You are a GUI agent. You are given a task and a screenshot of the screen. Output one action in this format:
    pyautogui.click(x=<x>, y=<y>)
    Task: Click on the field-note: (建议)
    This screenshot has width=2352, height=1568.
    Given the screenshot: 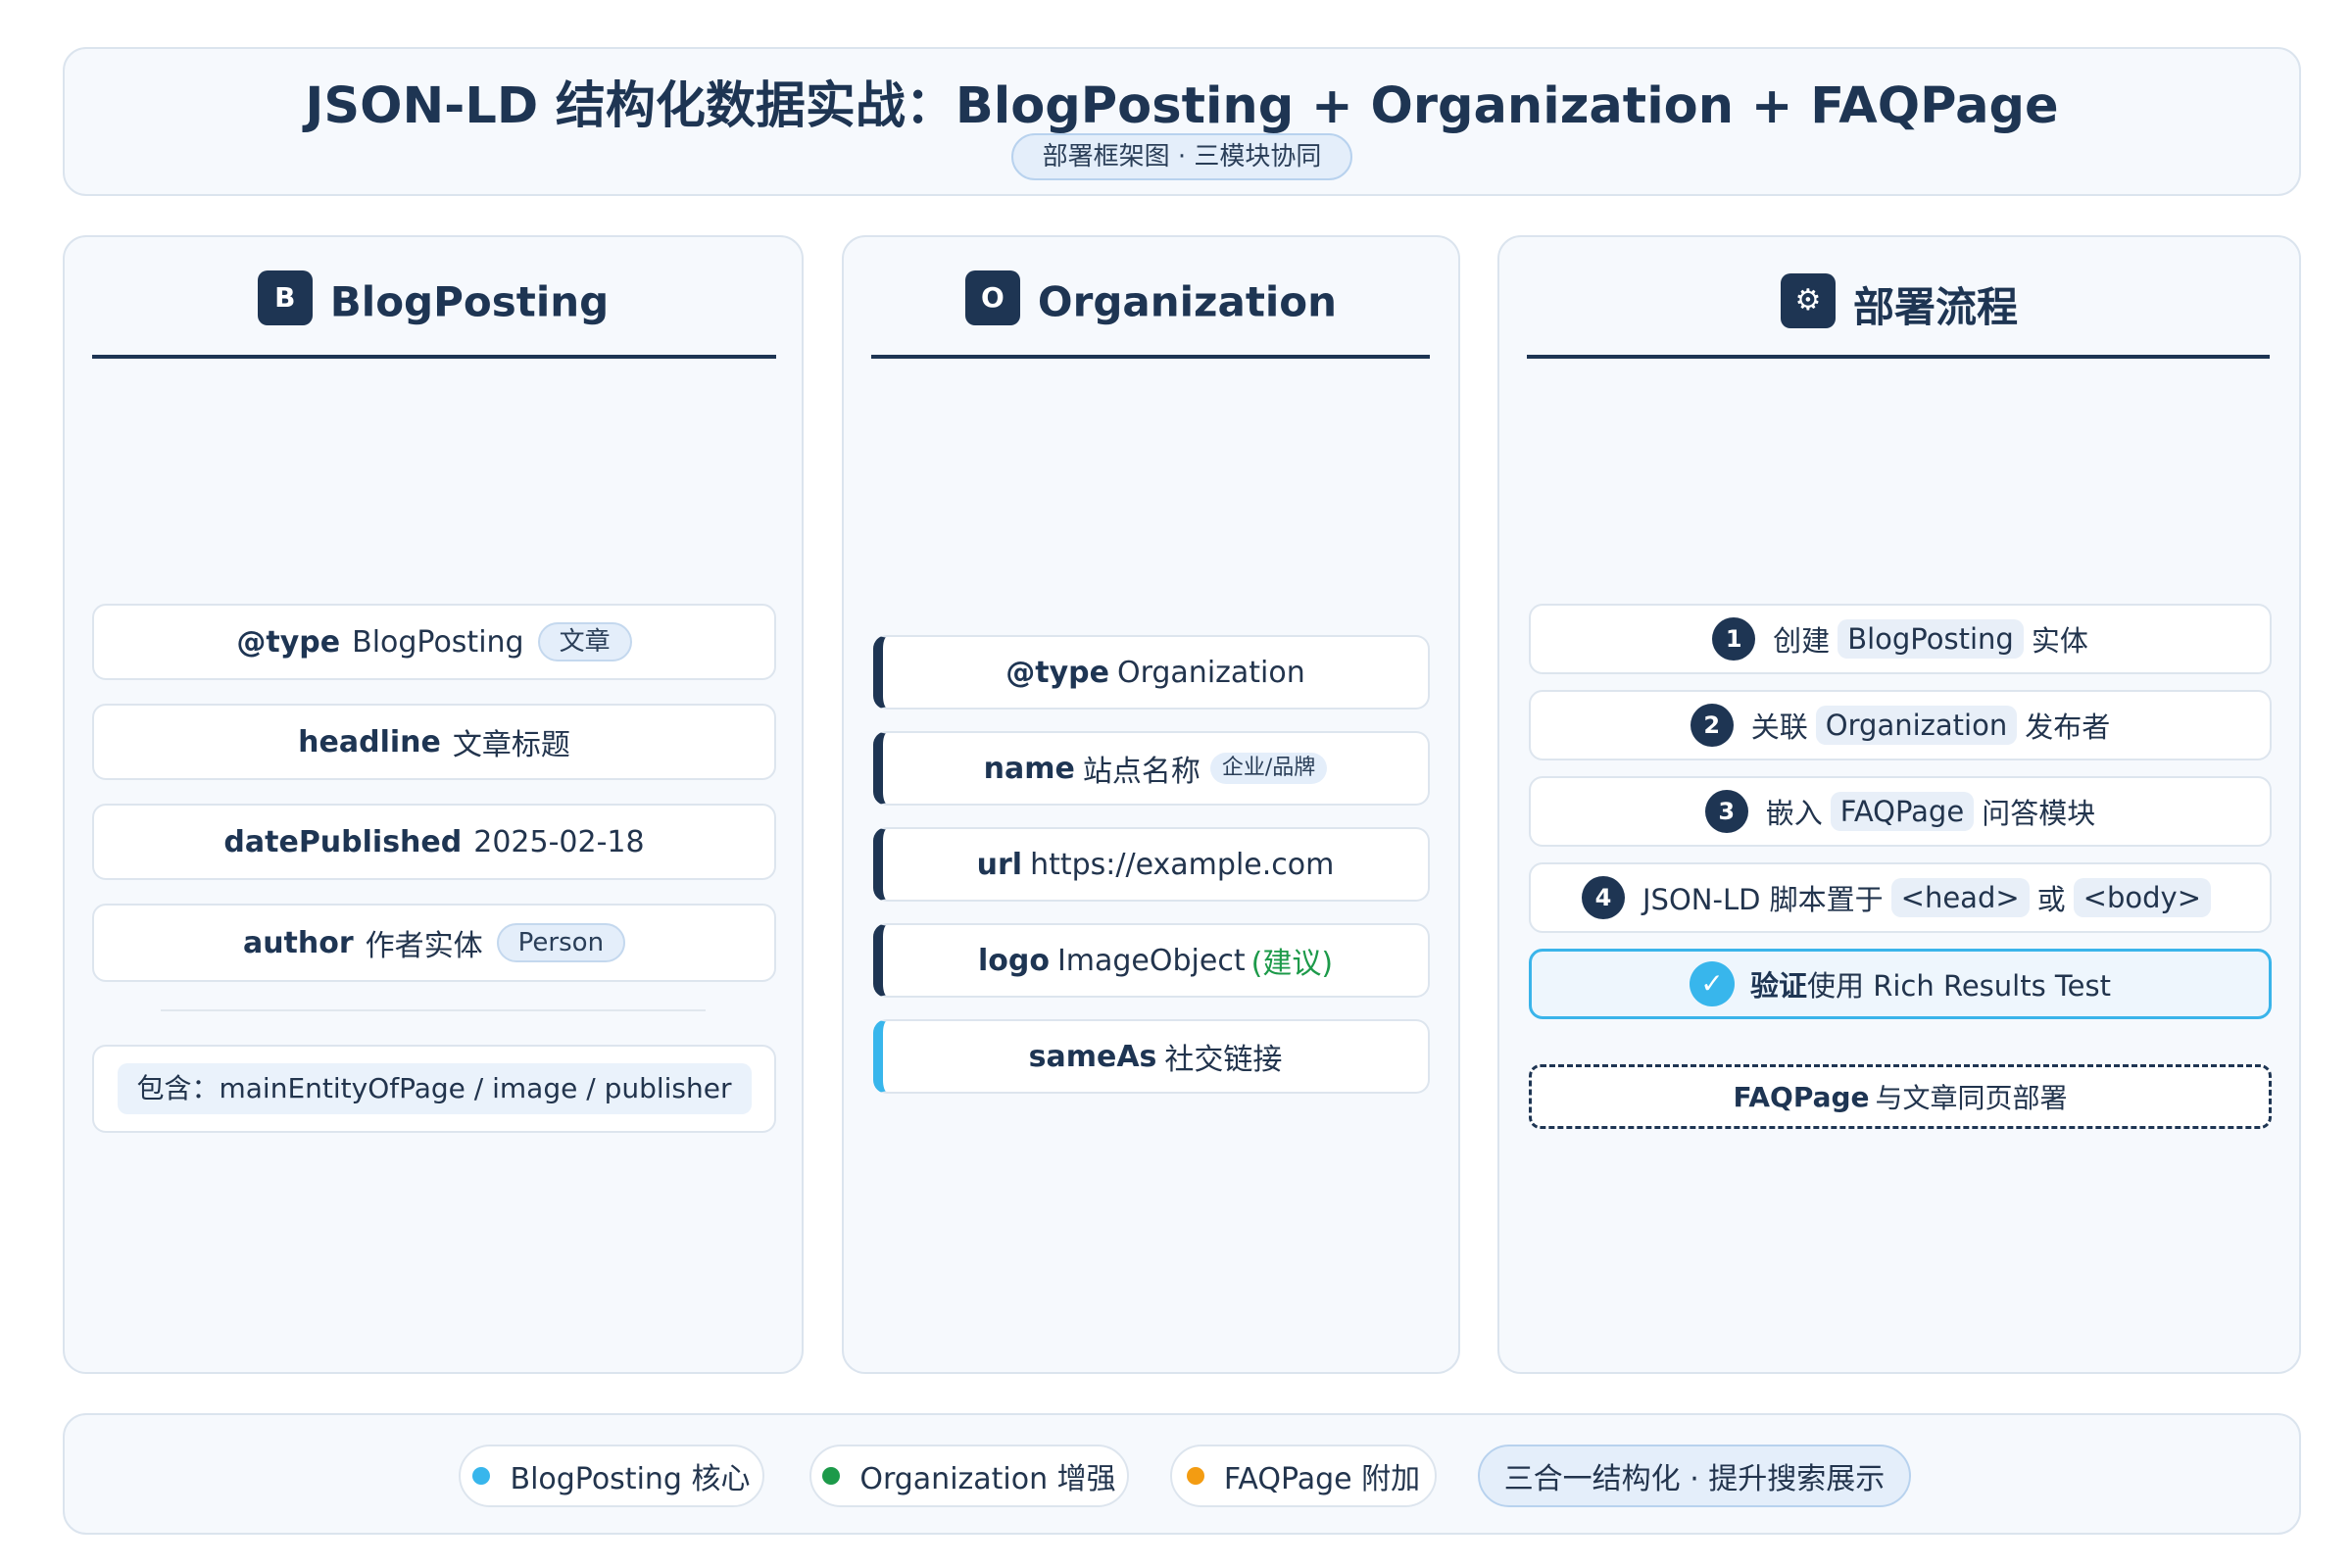 What is the action you would take?
    pyautogui.click(x=1292, y=964)
    